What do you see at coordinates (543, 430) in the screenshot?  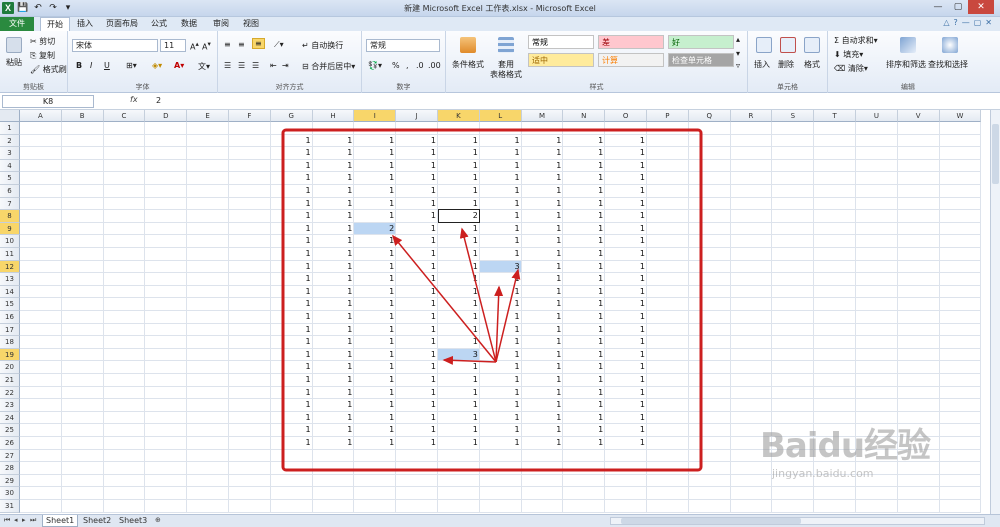 I see `cell-M25: 1` at bounding box center [543, 430].